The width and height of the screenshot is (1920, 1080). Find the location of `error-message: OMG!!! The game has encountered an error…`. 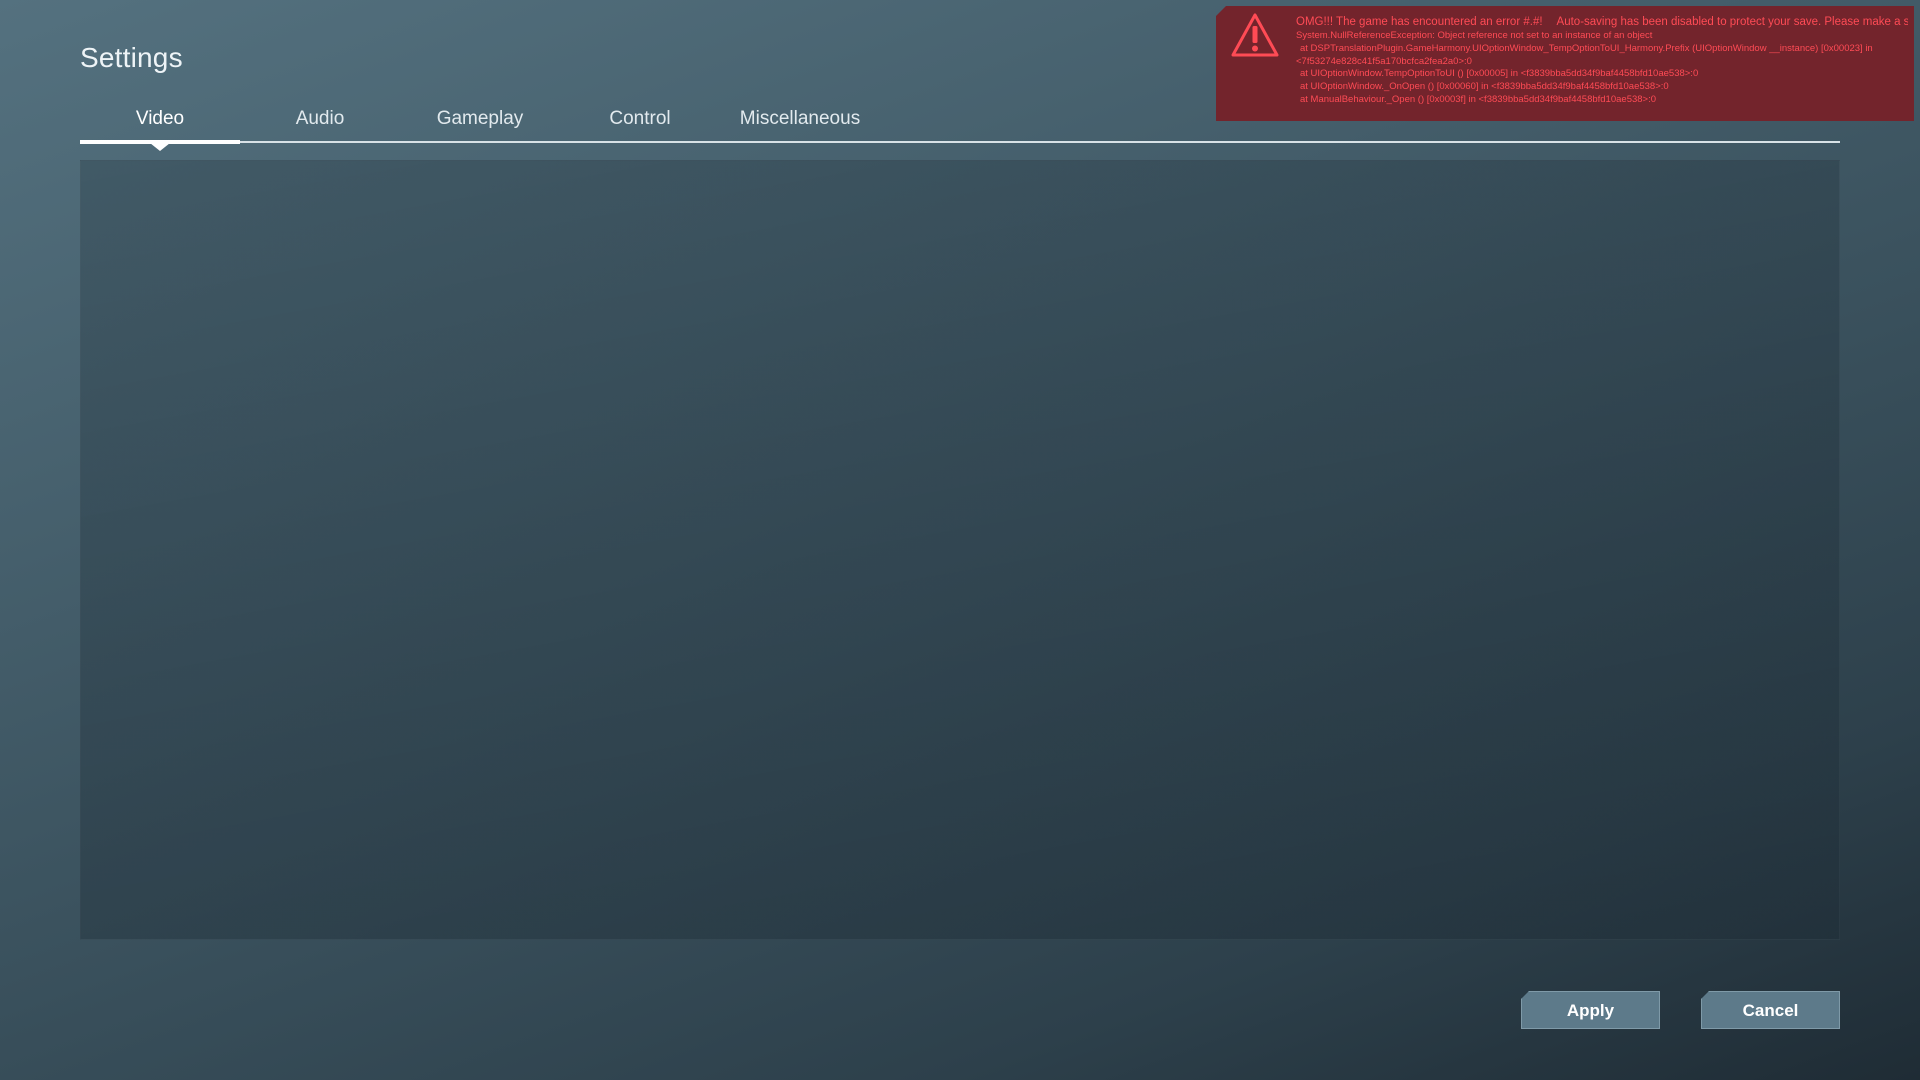

error-message: OMG!!! The game has encountered an error… is located at coordinates (1602, 60).